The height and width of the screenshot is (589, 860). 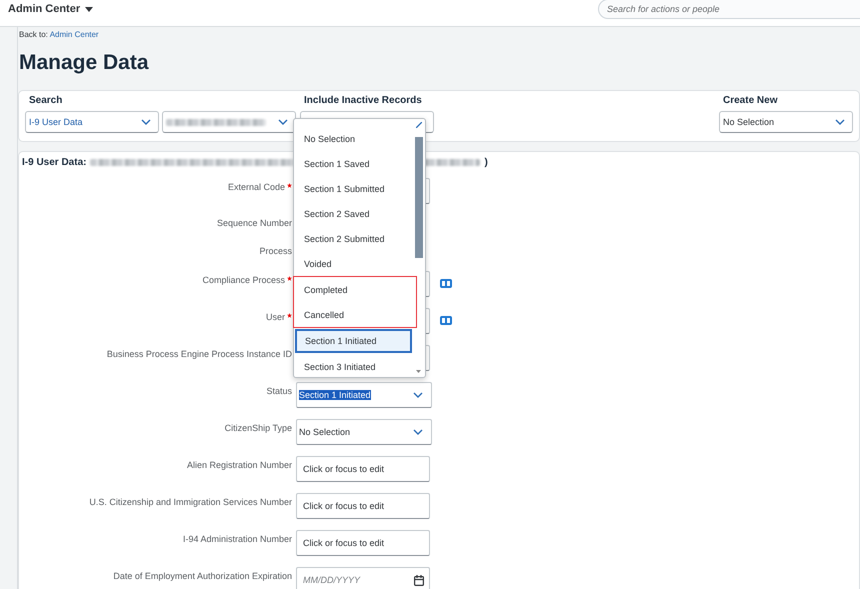 What do you see at coordinates (229, 122) in the screenshot?
I see `select-field` at bounding box center [229, 122].